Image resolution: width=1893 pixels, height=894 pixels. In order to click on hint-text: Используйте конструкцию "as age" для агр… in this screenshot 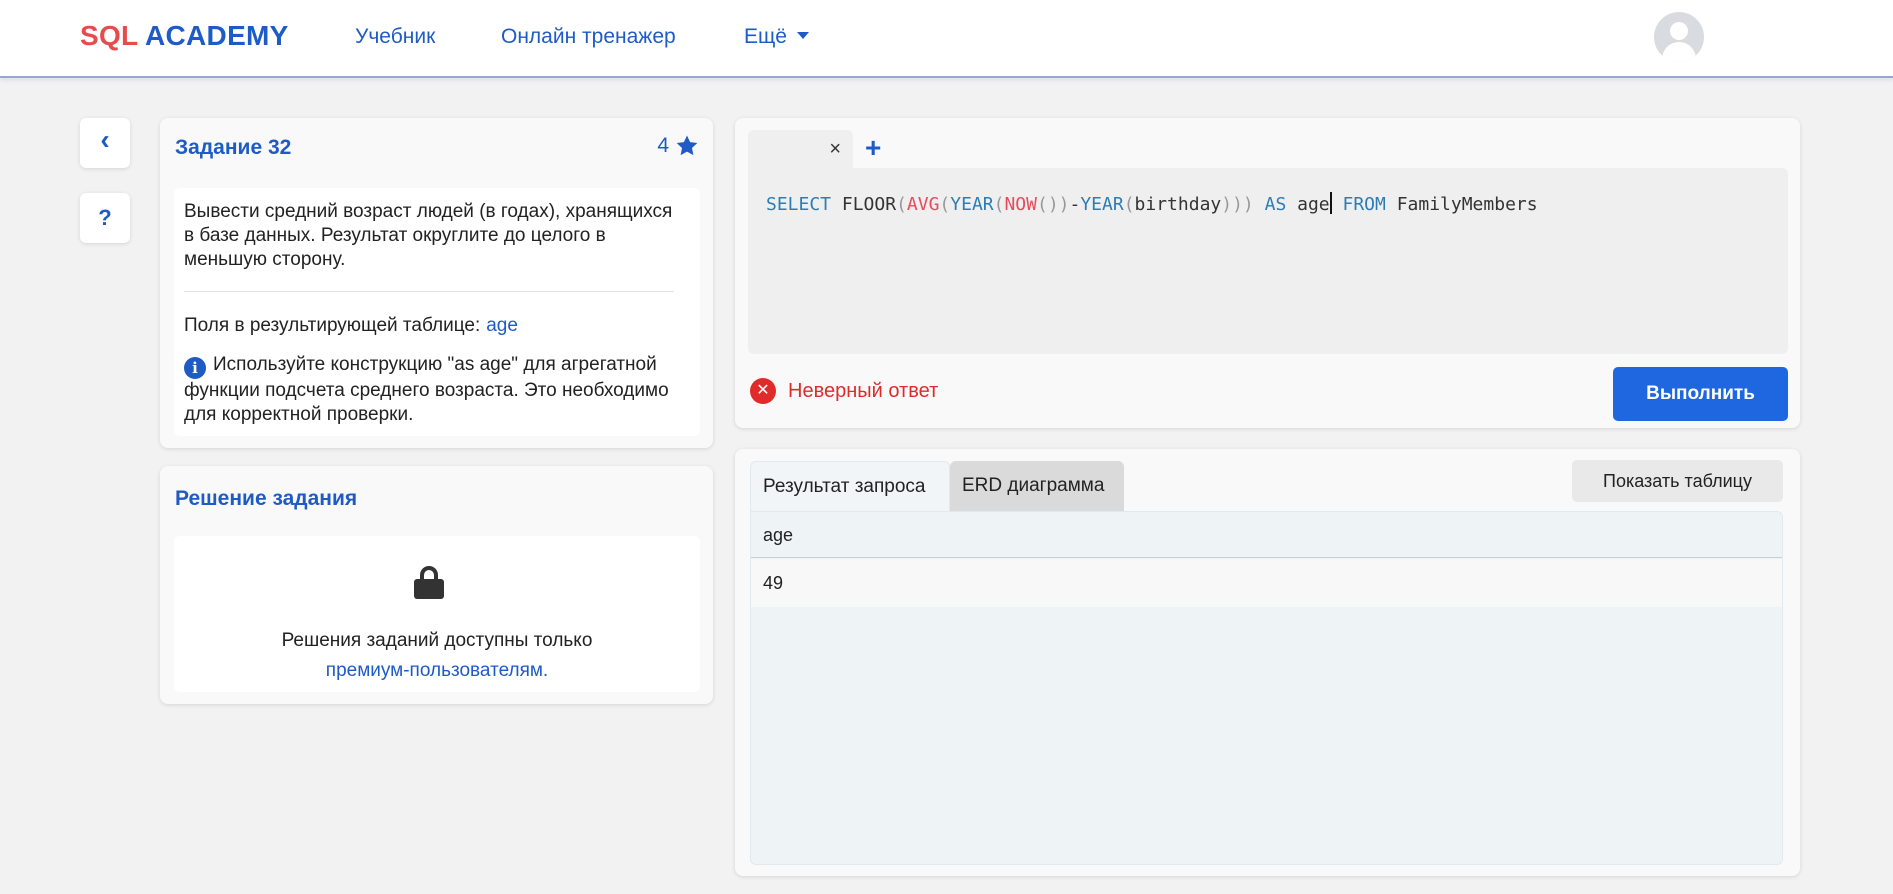, I will do `click(426, 389)`.